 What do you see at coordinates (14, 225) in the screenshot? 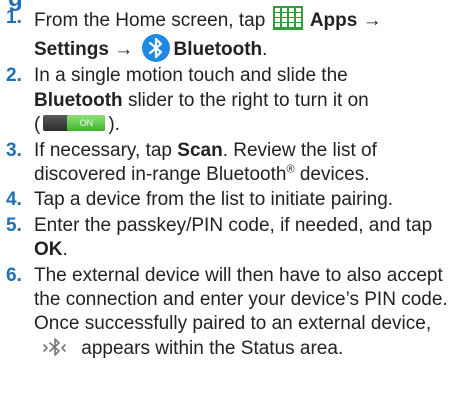
I see `step-number: 5.` at bounding box center [14, 225].